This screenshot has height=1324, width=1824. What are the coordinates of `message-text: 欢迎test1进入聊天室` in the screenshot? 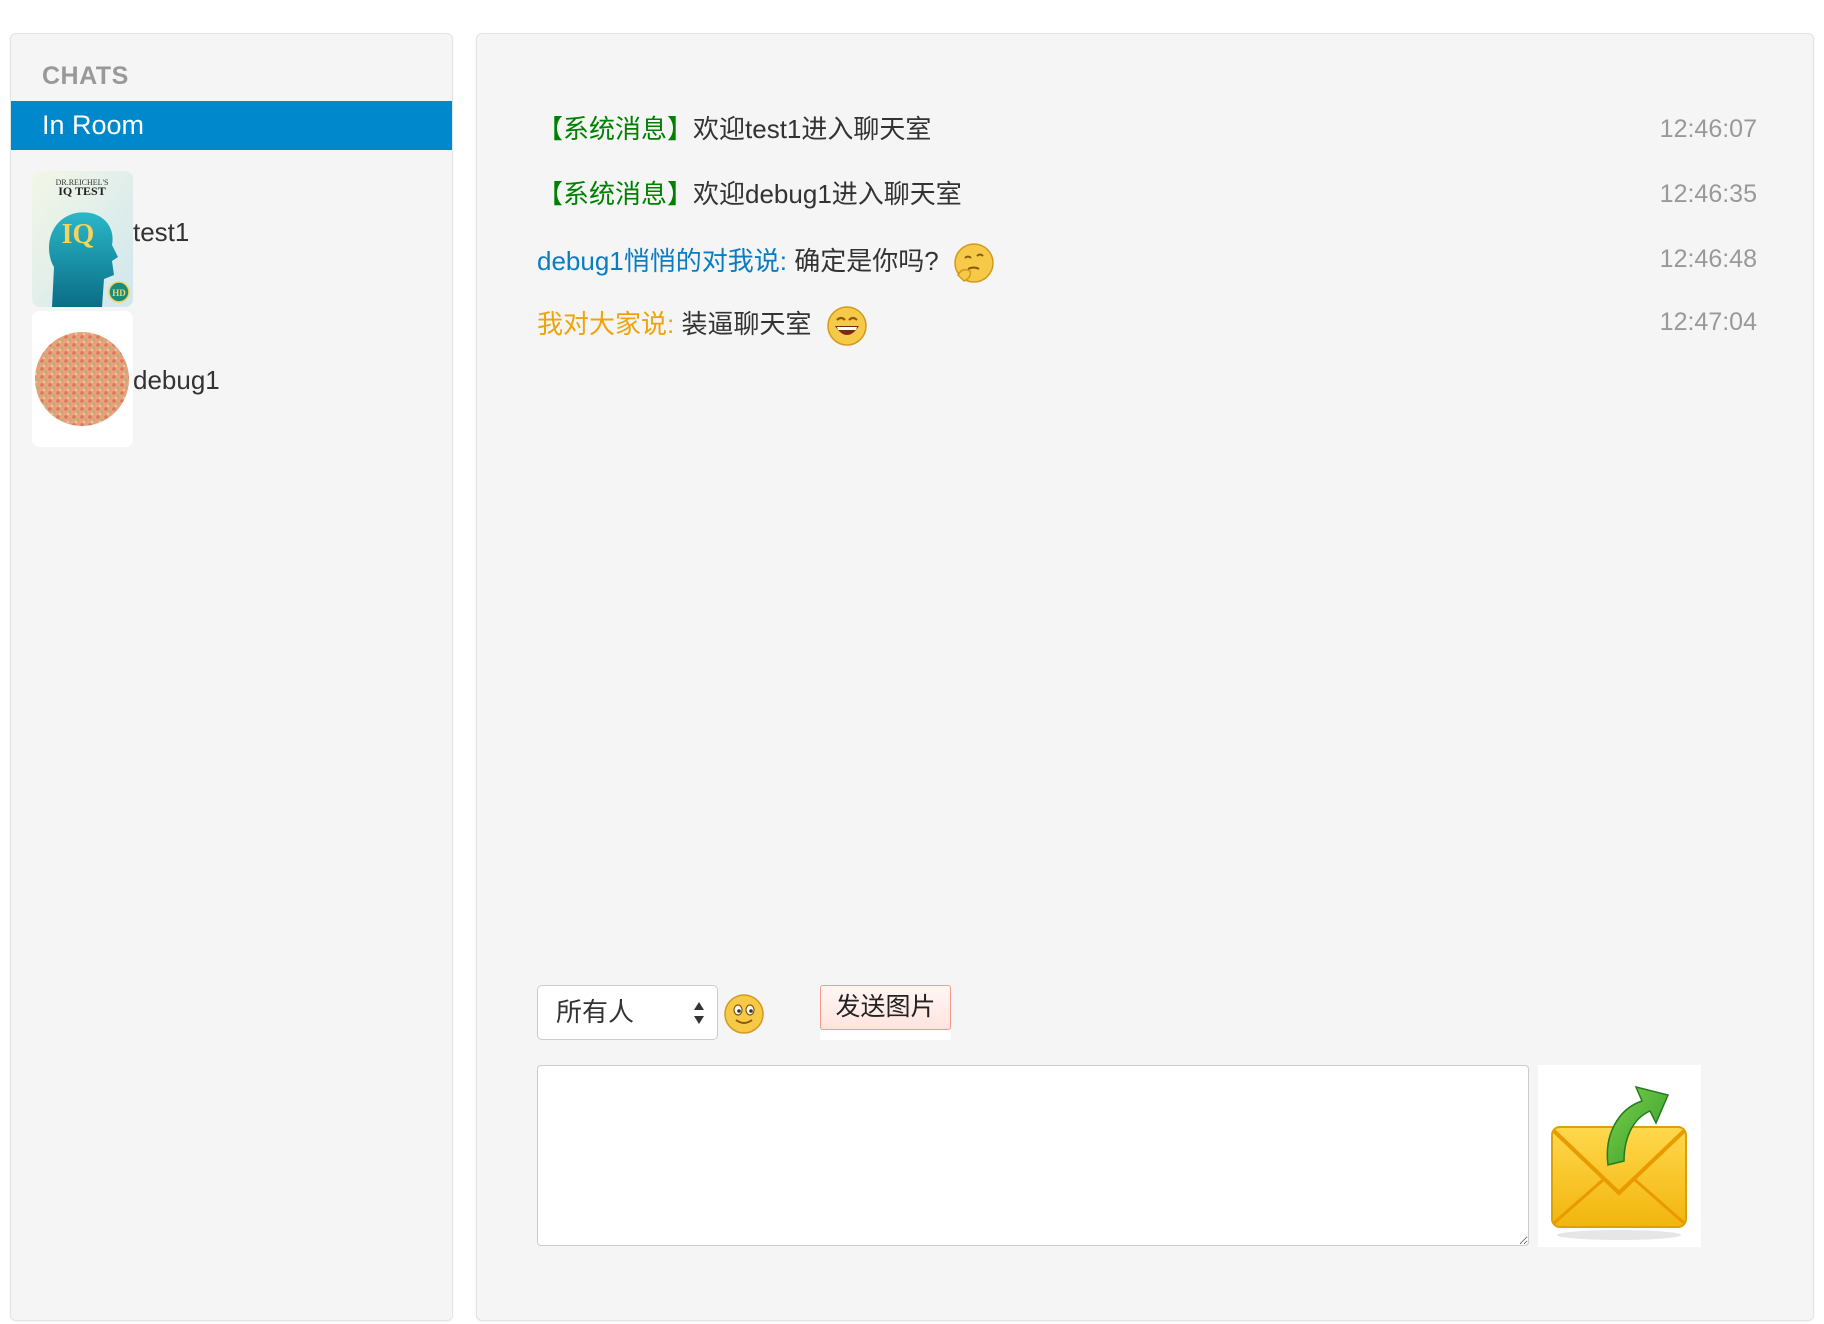 It's located at (812, 129).